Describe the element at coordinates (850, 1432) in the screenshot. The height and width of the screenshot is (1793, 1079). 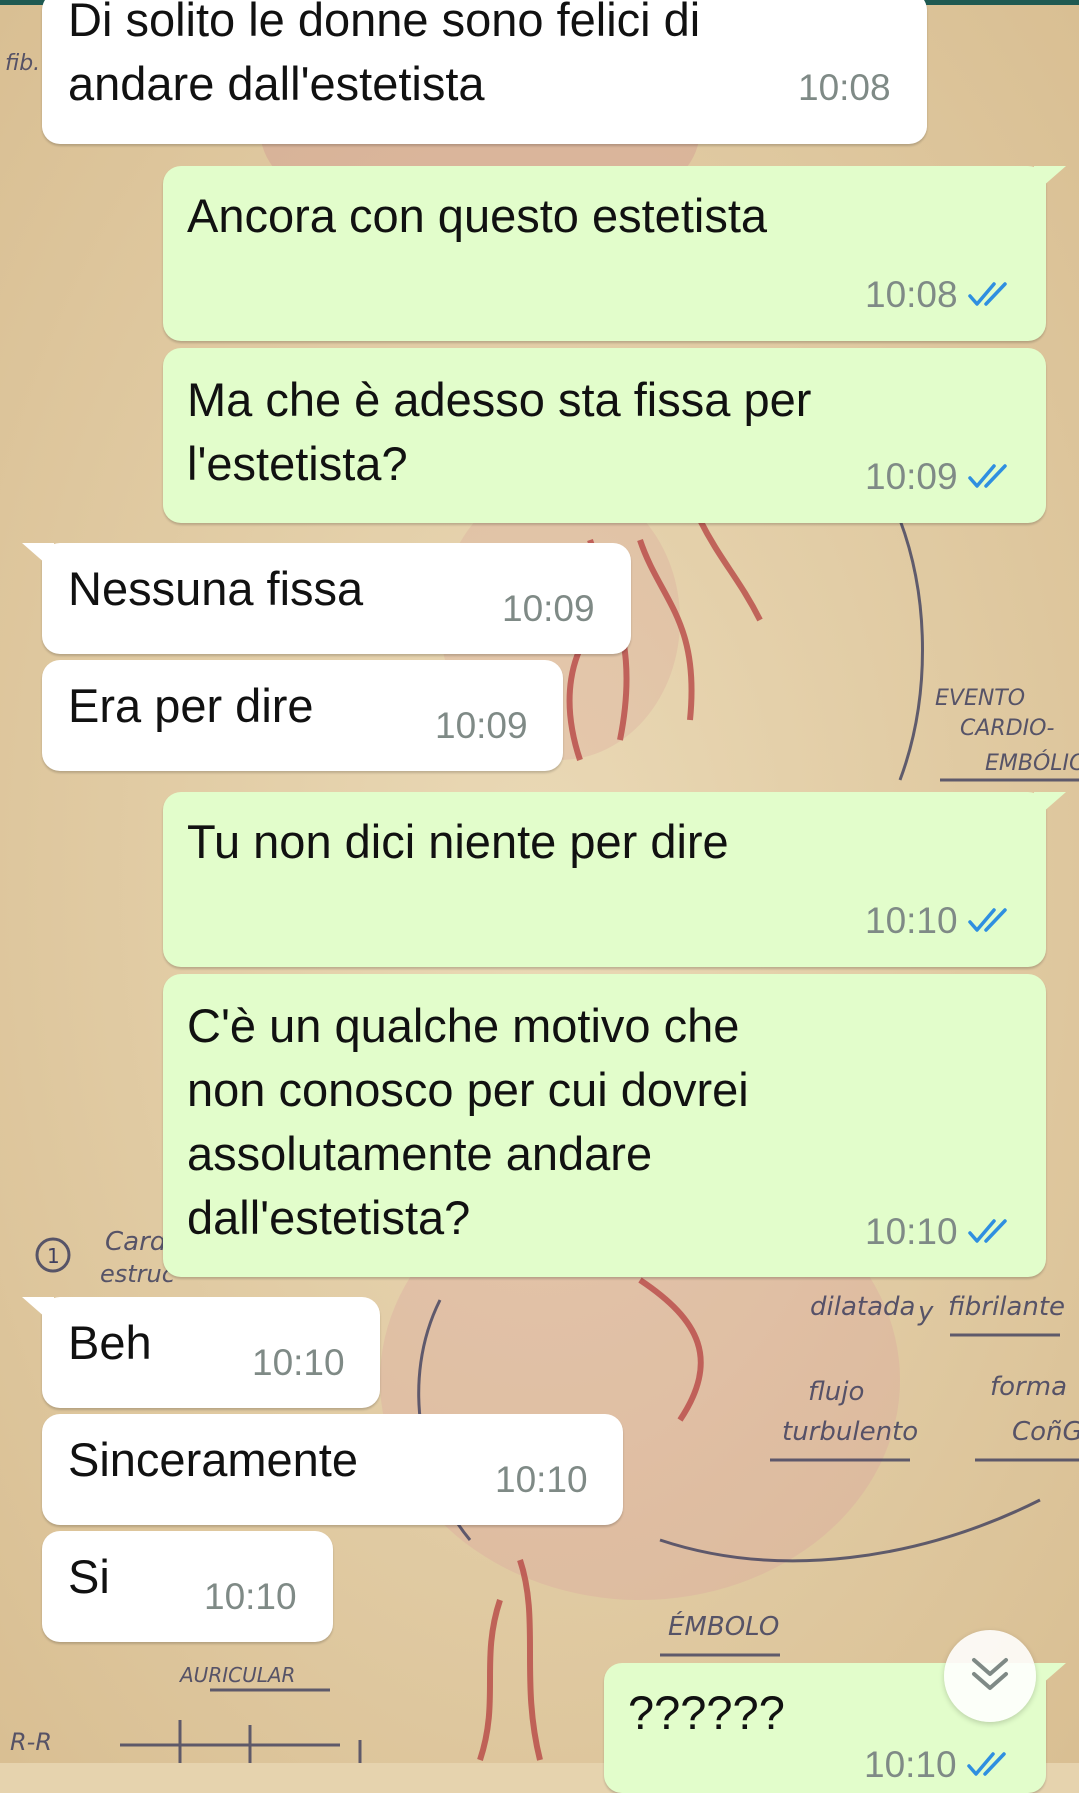
I see `wallpaper-label: turbulento` at that location.